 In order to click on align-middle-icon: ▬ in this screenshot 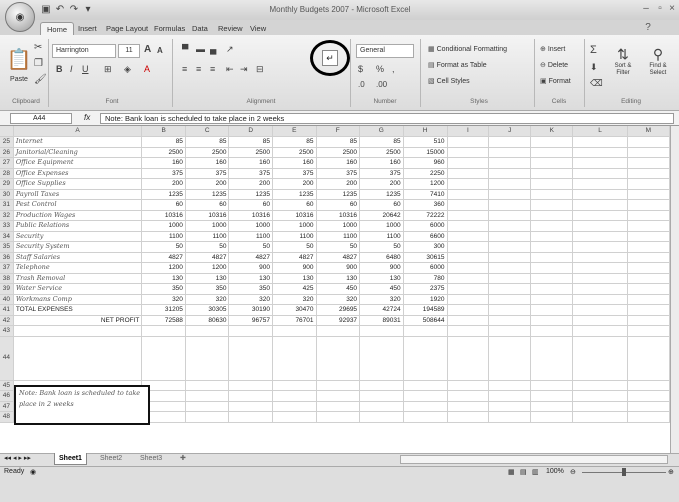, I will do `click(200, 49)`.